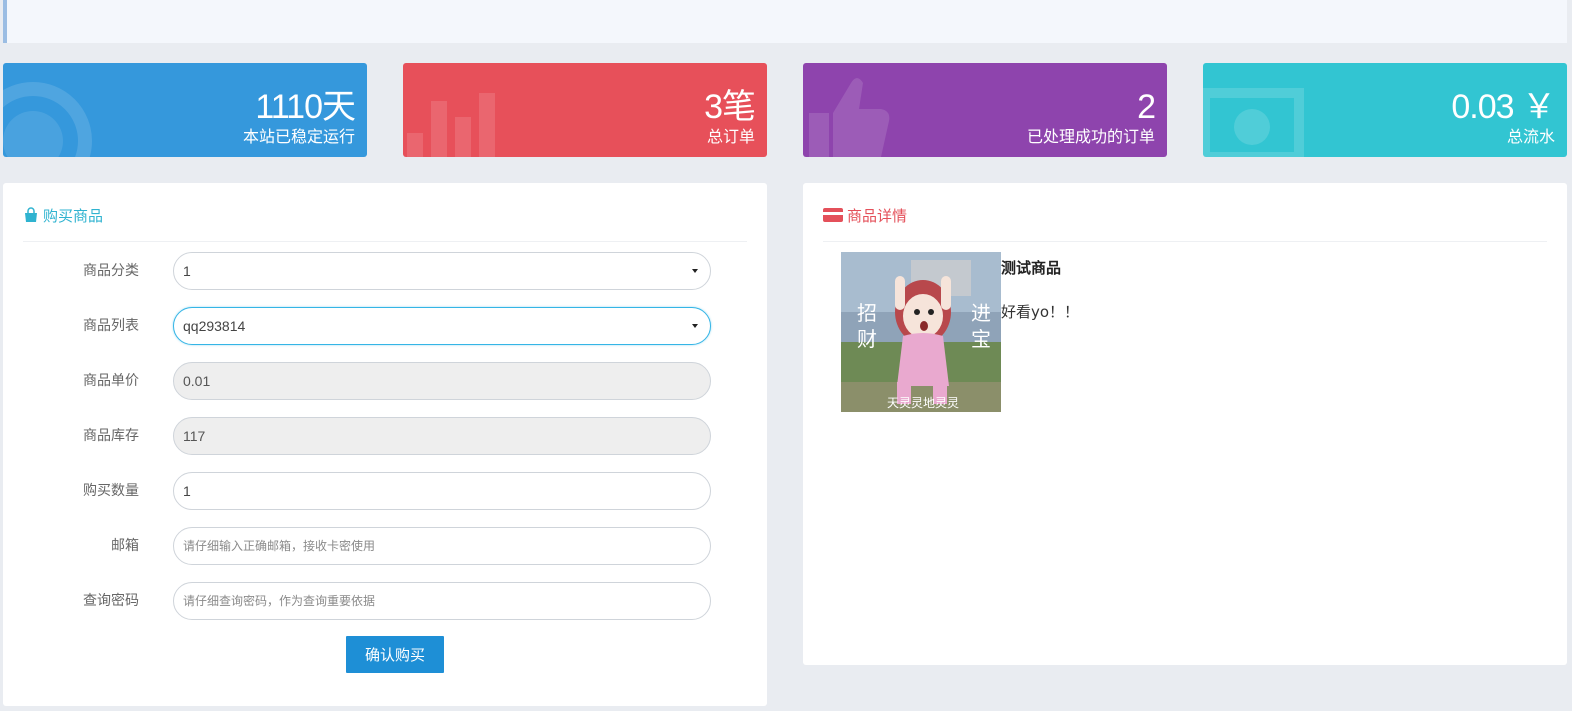 The width and height of the screenshot is (1572, 711). Describe the element at coordinates (867, 313) in the screenshot. I see `image-text-left-1: 招` at that location.